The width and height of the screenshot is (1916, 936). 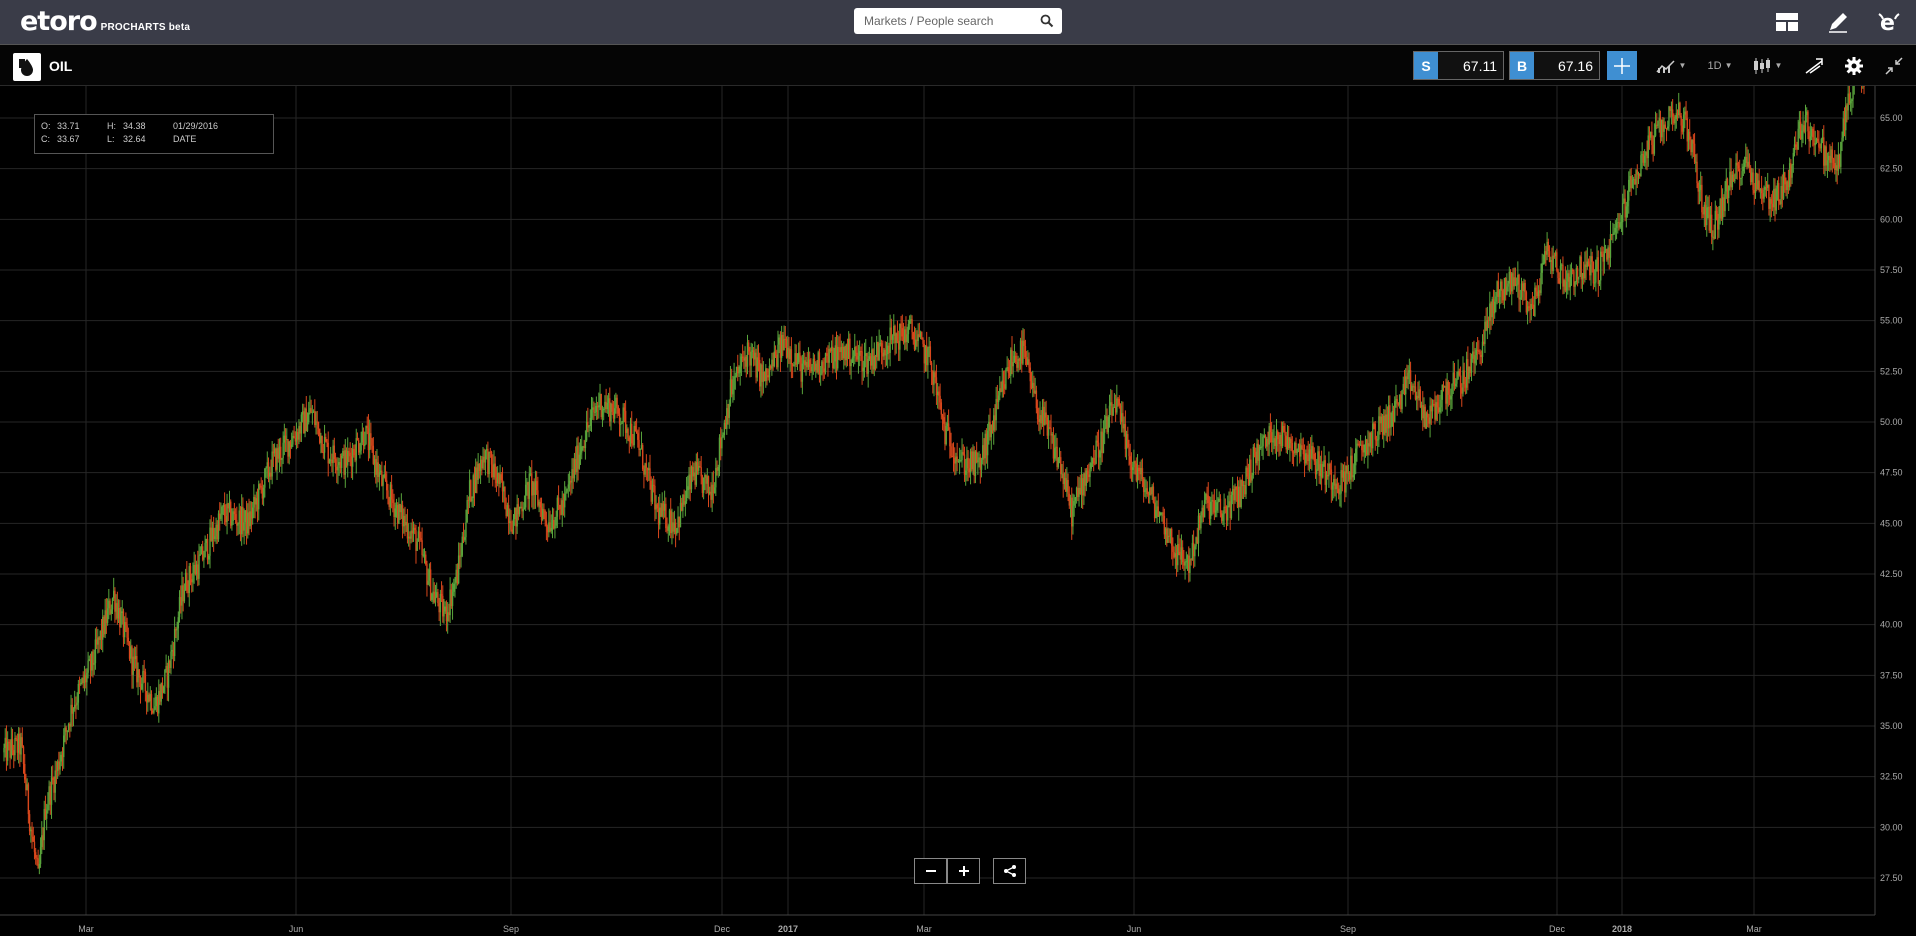 What do you see at coordinates (1838, 22) in the screenshot?
I see `pencil-icon` at bounding box center [1838, 22].